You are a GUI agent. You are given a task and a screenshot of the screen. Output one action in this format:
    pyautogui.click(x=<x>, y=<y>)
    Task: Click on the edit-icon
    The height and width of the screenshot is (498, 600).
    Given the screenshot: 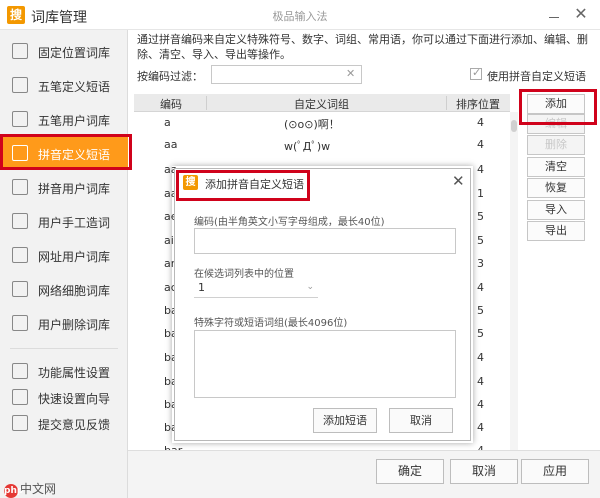 What is the action you would take?
    pyautogui.click(x=20, y=119)
    